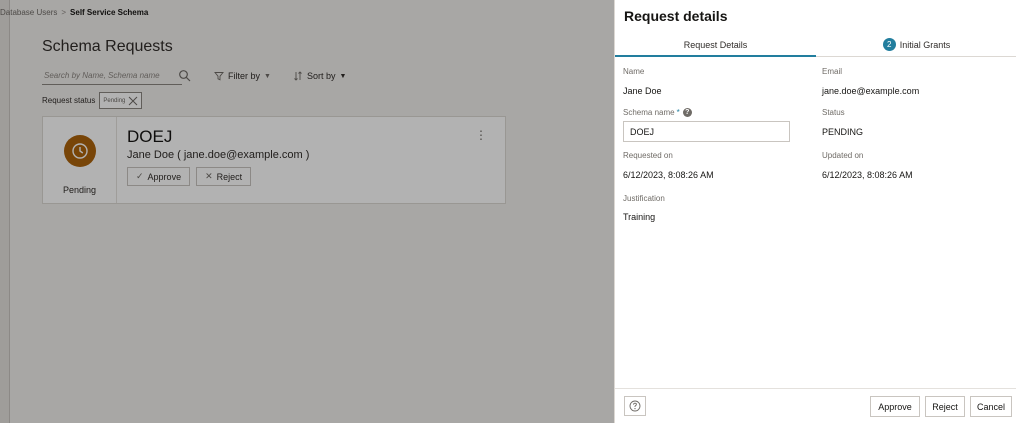  I want to click on drawer-tabs: Request Details 2 Initial Grants, so click(815, 45).